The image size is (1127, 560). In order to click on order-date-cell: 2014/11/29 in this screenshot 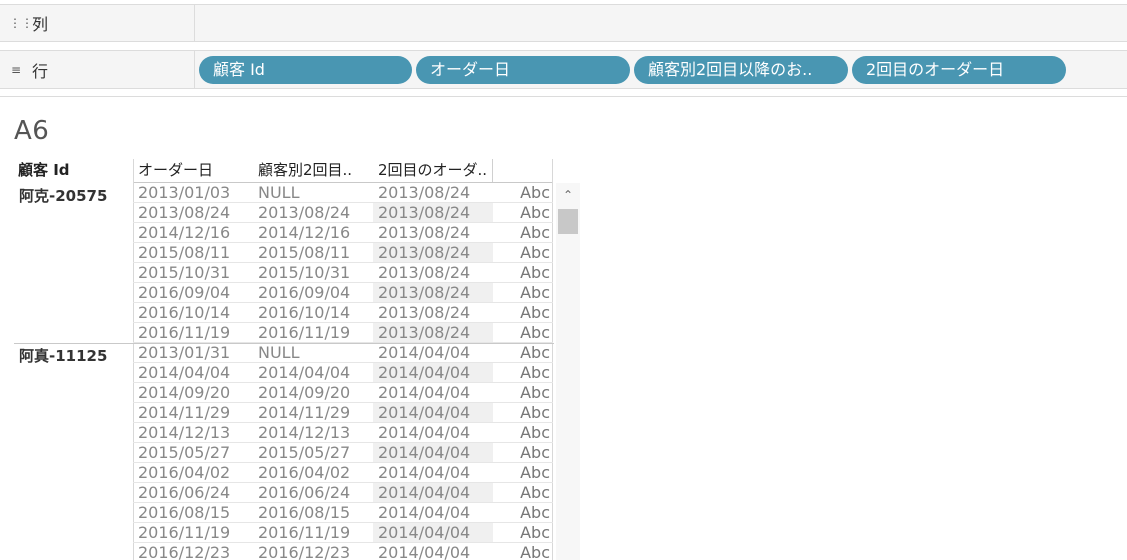, I will do `click(184, 413)`.